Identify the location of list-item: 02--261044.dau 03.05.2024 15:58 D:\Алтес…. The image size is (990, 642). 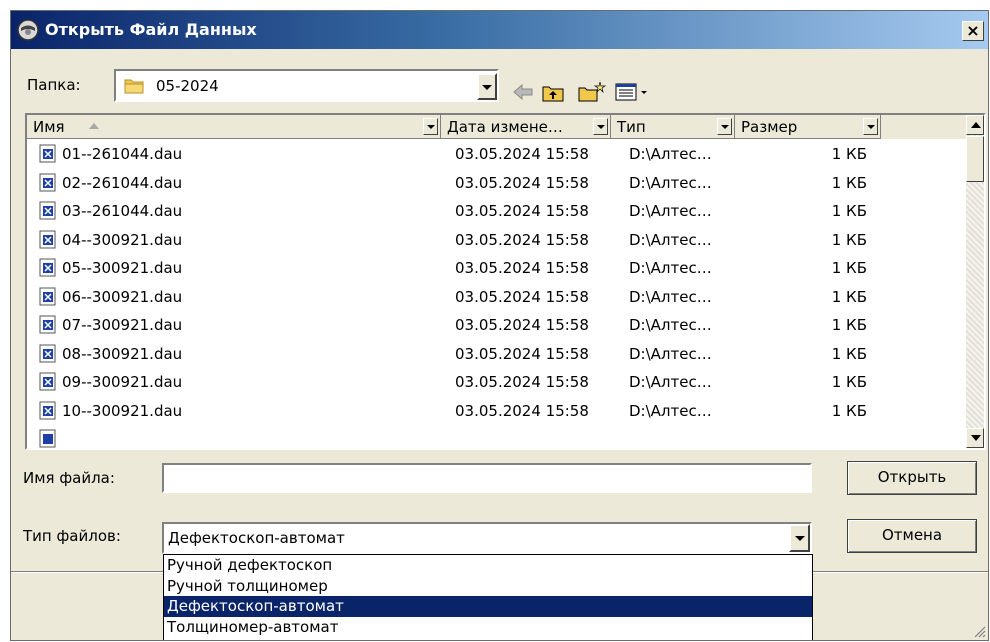
(497, 184).